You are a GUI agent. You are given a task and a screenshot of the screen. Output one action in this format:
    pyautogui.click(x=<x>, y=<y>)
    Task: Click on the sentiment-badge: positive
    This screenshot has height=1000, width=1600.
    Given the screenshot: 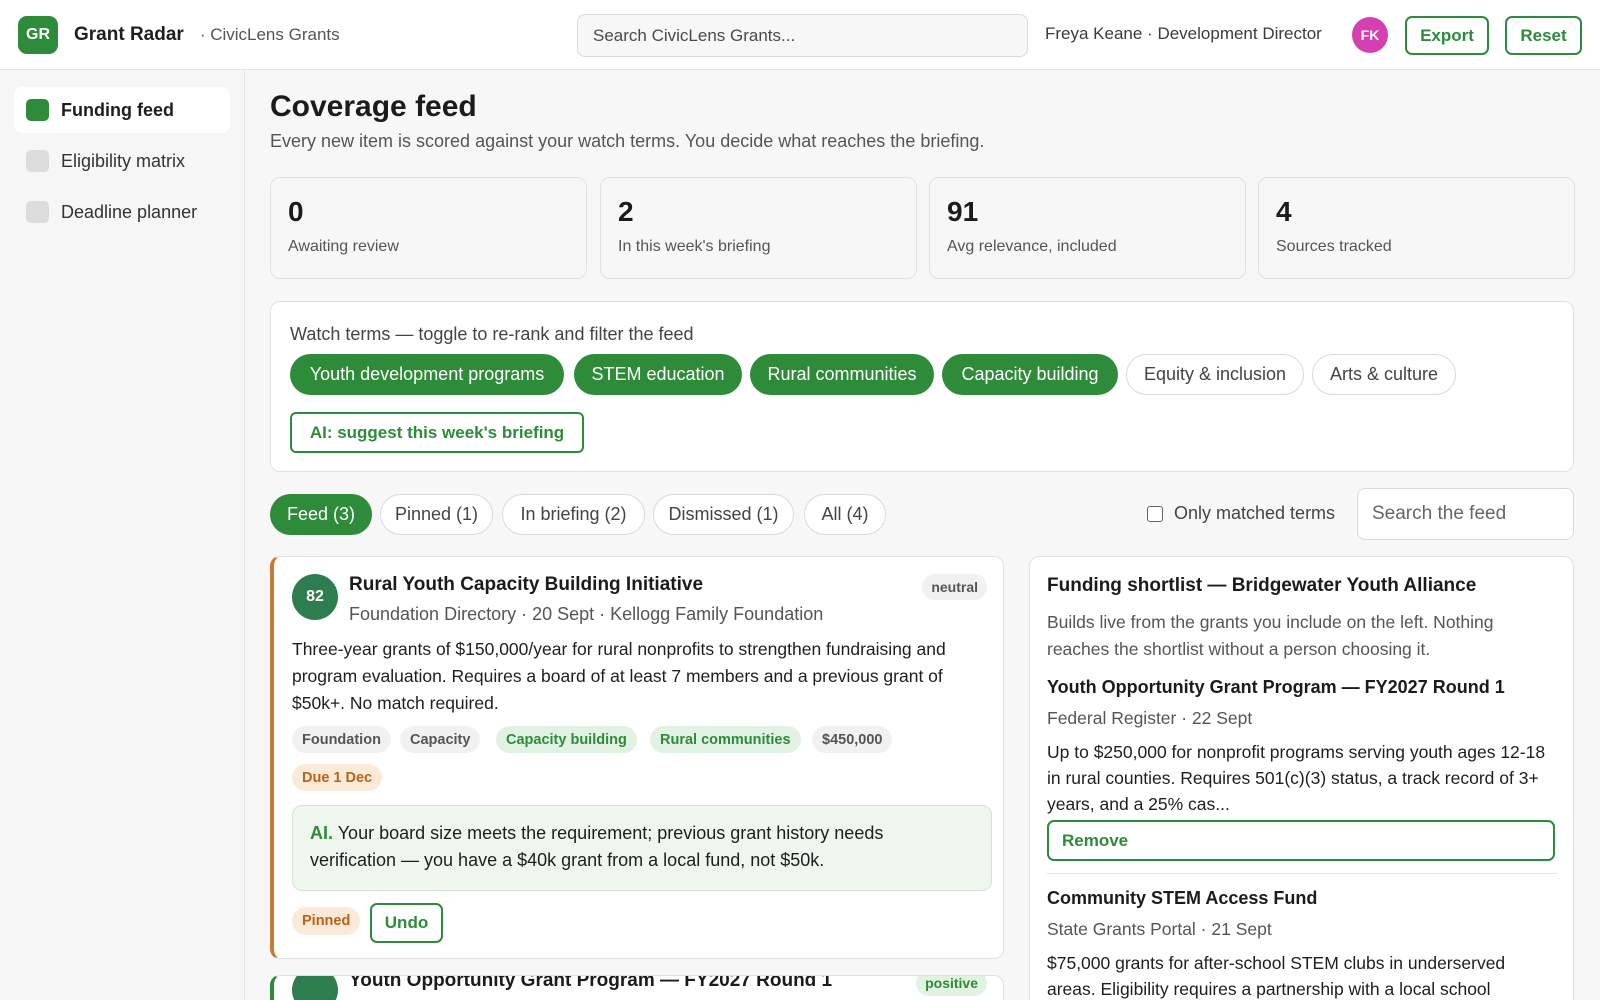 What is the action you would take?
    pyautogui.click(x=951, y=986)
    